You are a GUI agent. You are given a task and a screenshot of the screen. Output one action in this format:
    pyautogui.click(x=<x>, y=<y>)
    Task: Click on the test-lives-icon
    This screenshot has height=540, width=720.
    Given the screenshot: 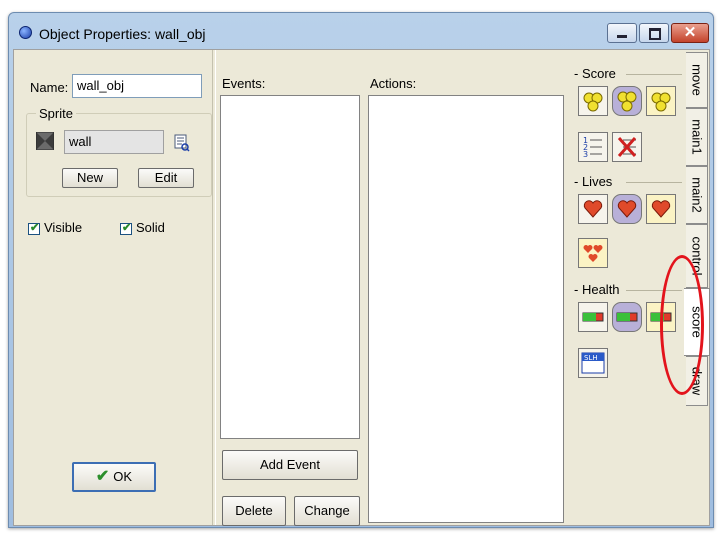 What is the action you would take?
    pyautogui.click(x=627, y=209)
    